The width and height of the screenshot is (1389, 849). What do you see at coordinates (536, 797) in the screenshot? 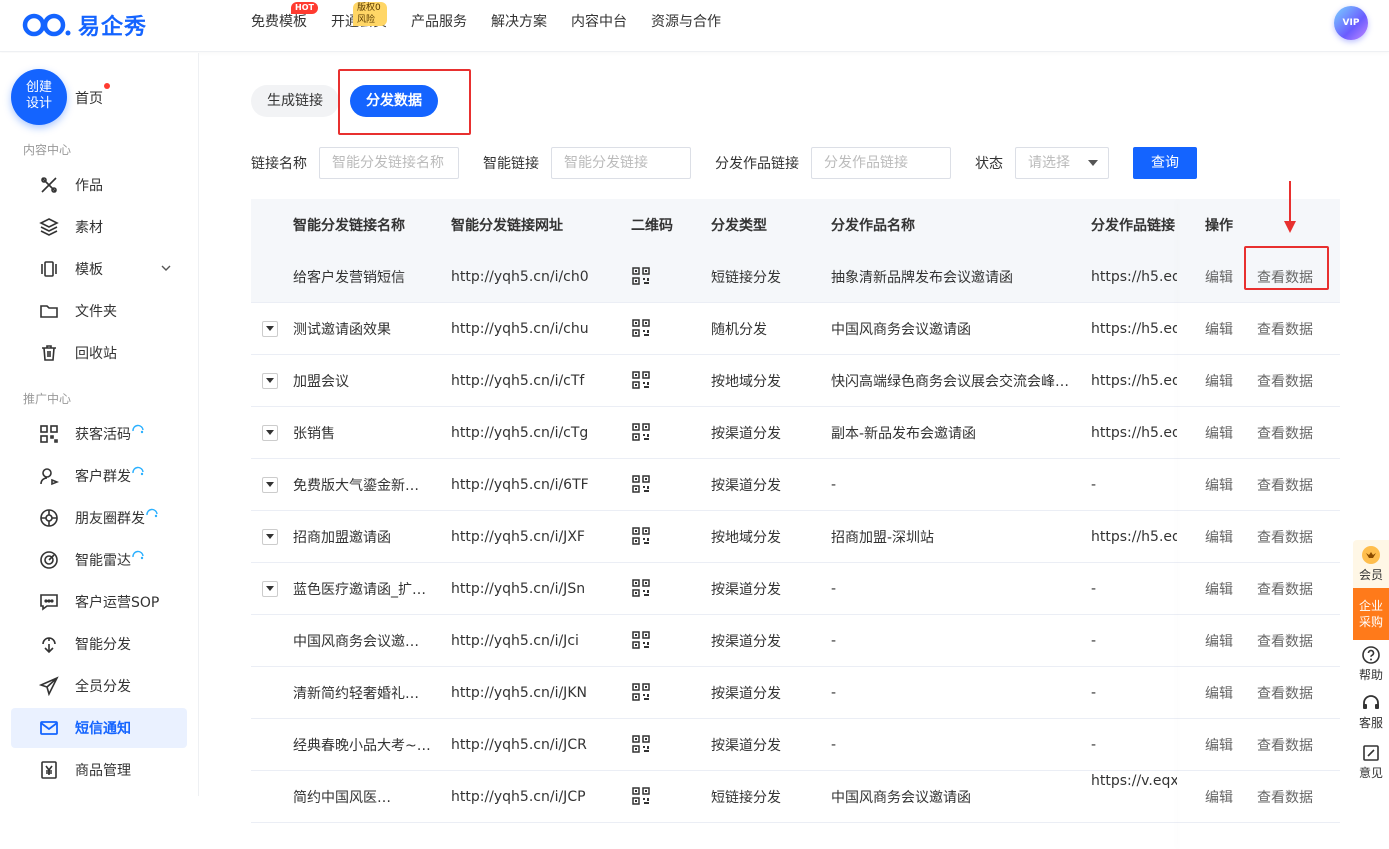
I see `link-url-cell: http://yqh5.cn/i/JCP` at bounding box center [536, 797].